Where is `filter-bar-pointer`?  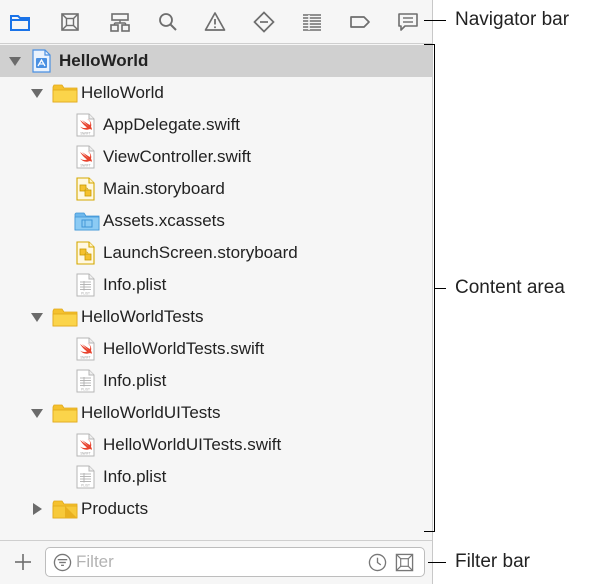 filter-bar-pointer is located at coordinates (437, 562).